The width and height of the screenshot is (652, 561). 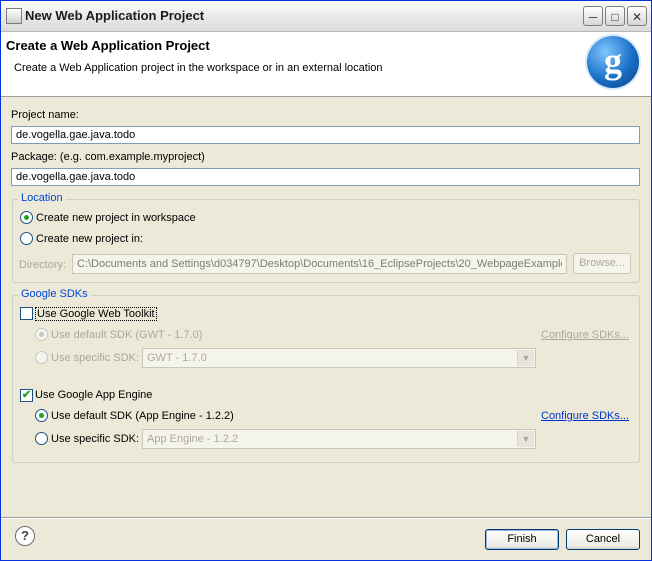 I want to click on window-title: New Web Application Project, so click(x=115, y=15).